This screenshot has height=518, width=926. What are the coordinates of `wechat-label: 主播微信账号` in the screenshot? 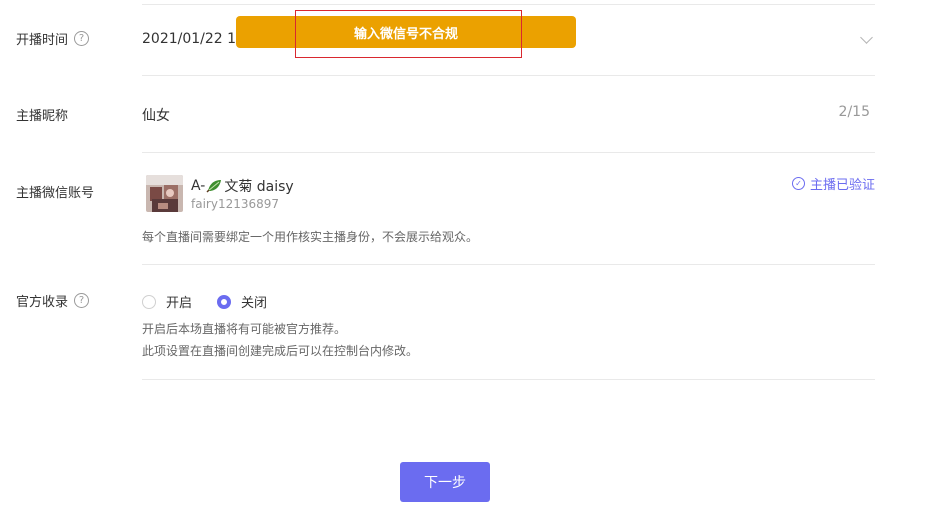 It's located at (55, 191).